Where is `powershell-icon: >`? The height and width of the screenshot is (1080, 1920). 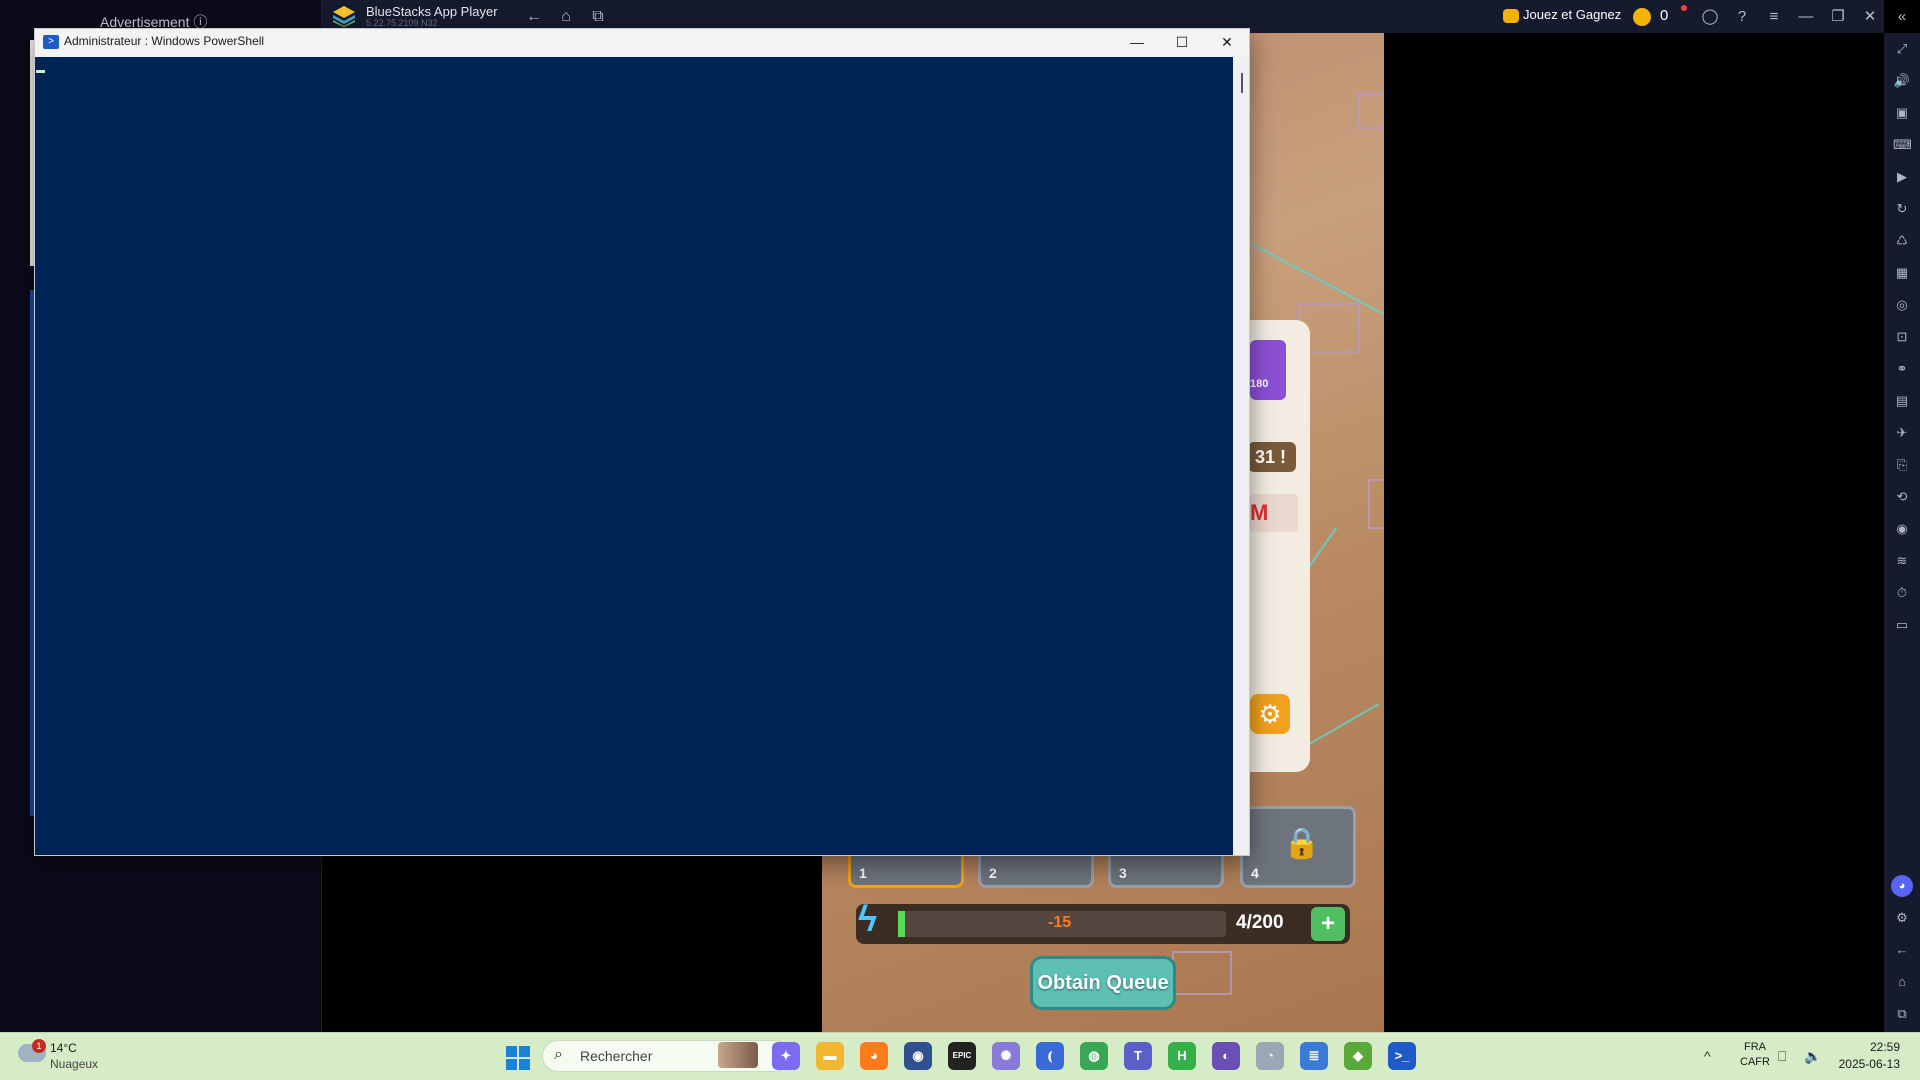 powershell-icon: > is located at coordinates (51, 42).